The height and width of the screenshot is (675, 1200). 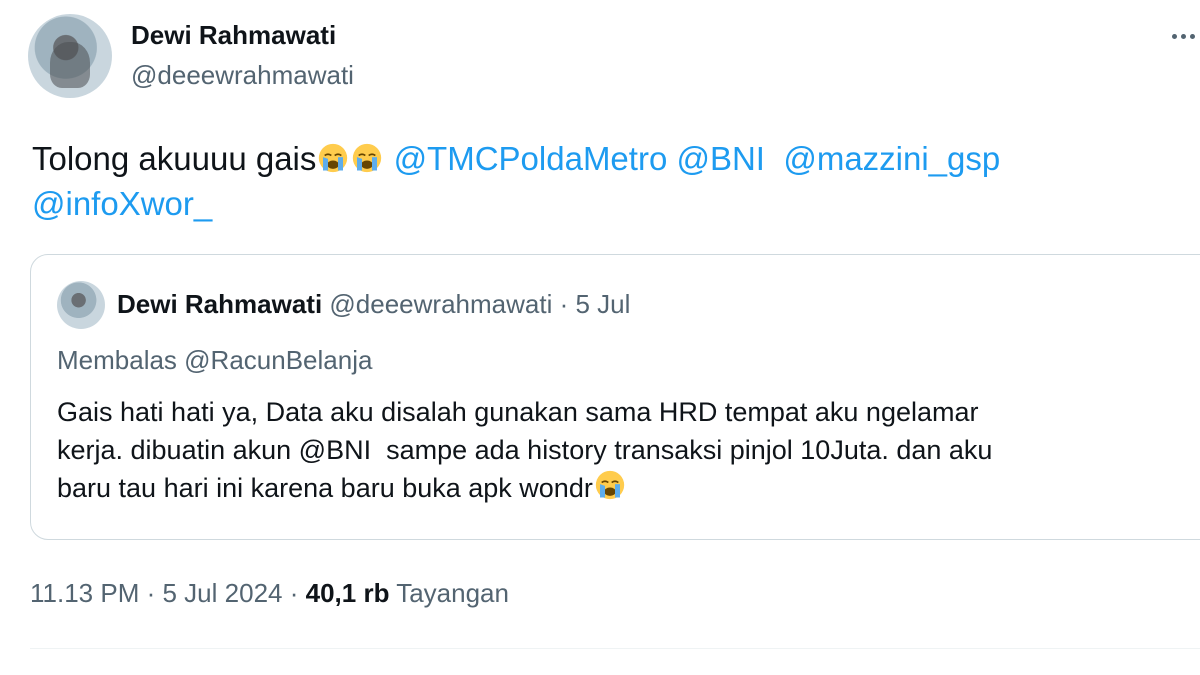 I want to click on mention-link: @mazzini_gsp, so click(x=891, y=158).